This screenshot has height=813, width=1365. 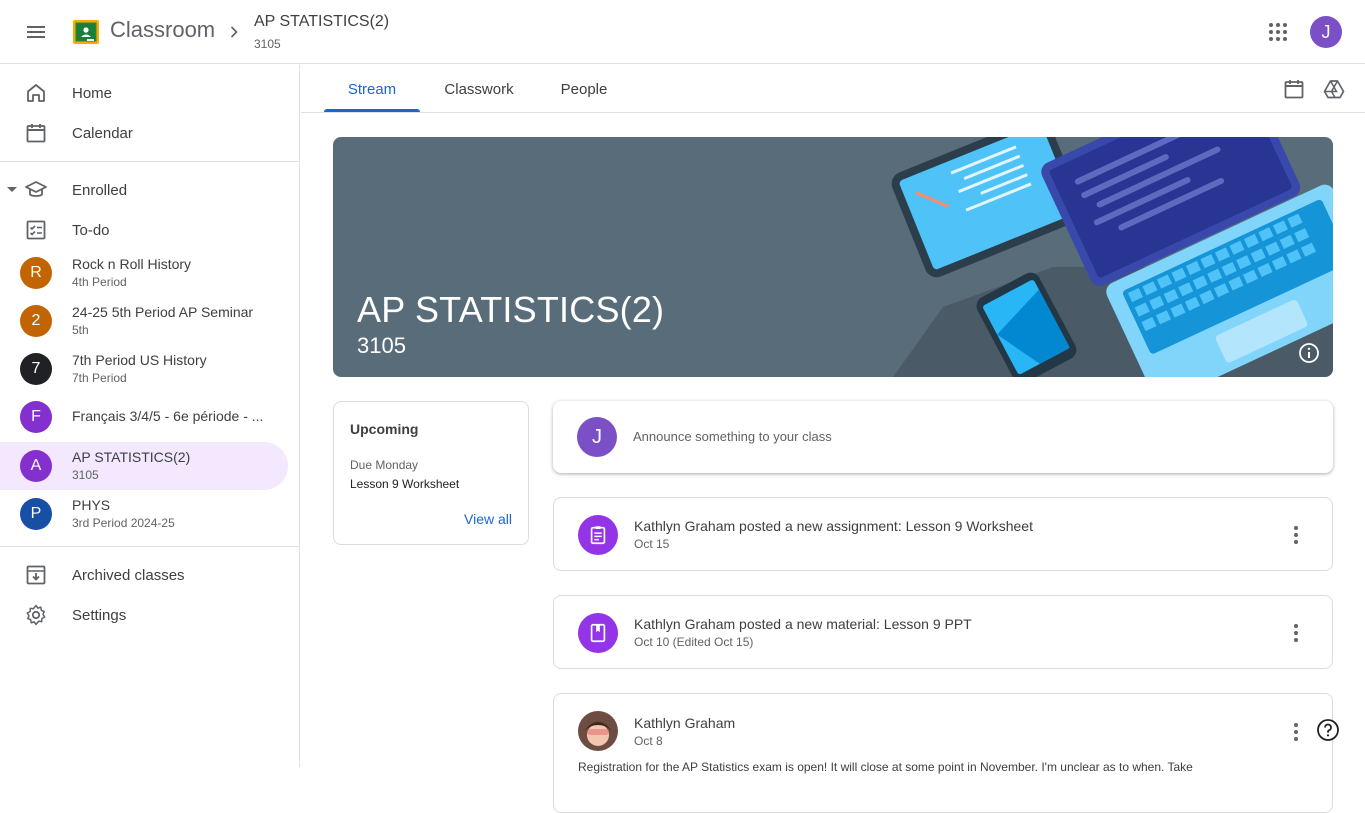 I want to click on announce-placeholder: Announce something to your class, so click(x=732, y=436).